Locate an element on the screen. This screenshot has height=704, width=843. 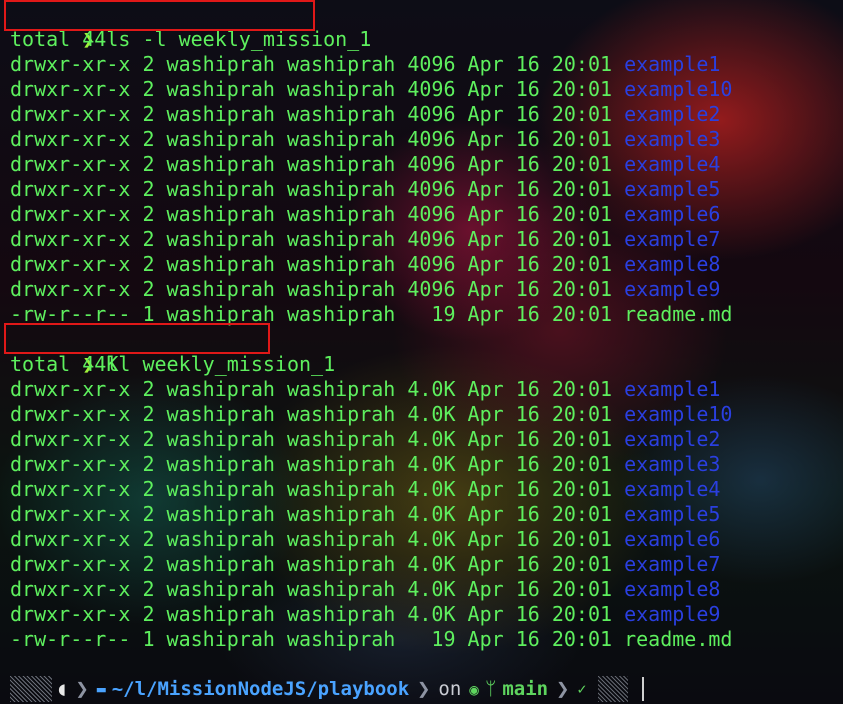
github-icon: ◉ is located at coordinates (474, 689).